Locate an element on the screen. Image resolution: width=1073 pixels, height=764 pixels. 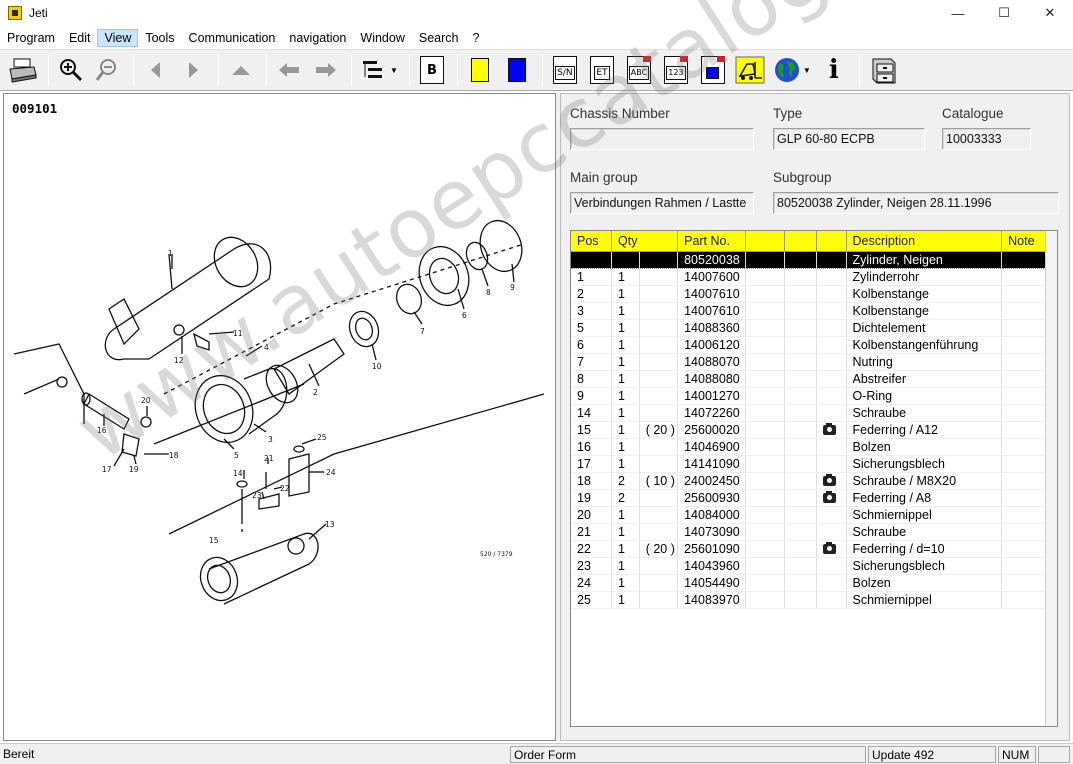
callout-23: 23 is located at coordinates (257, 495).